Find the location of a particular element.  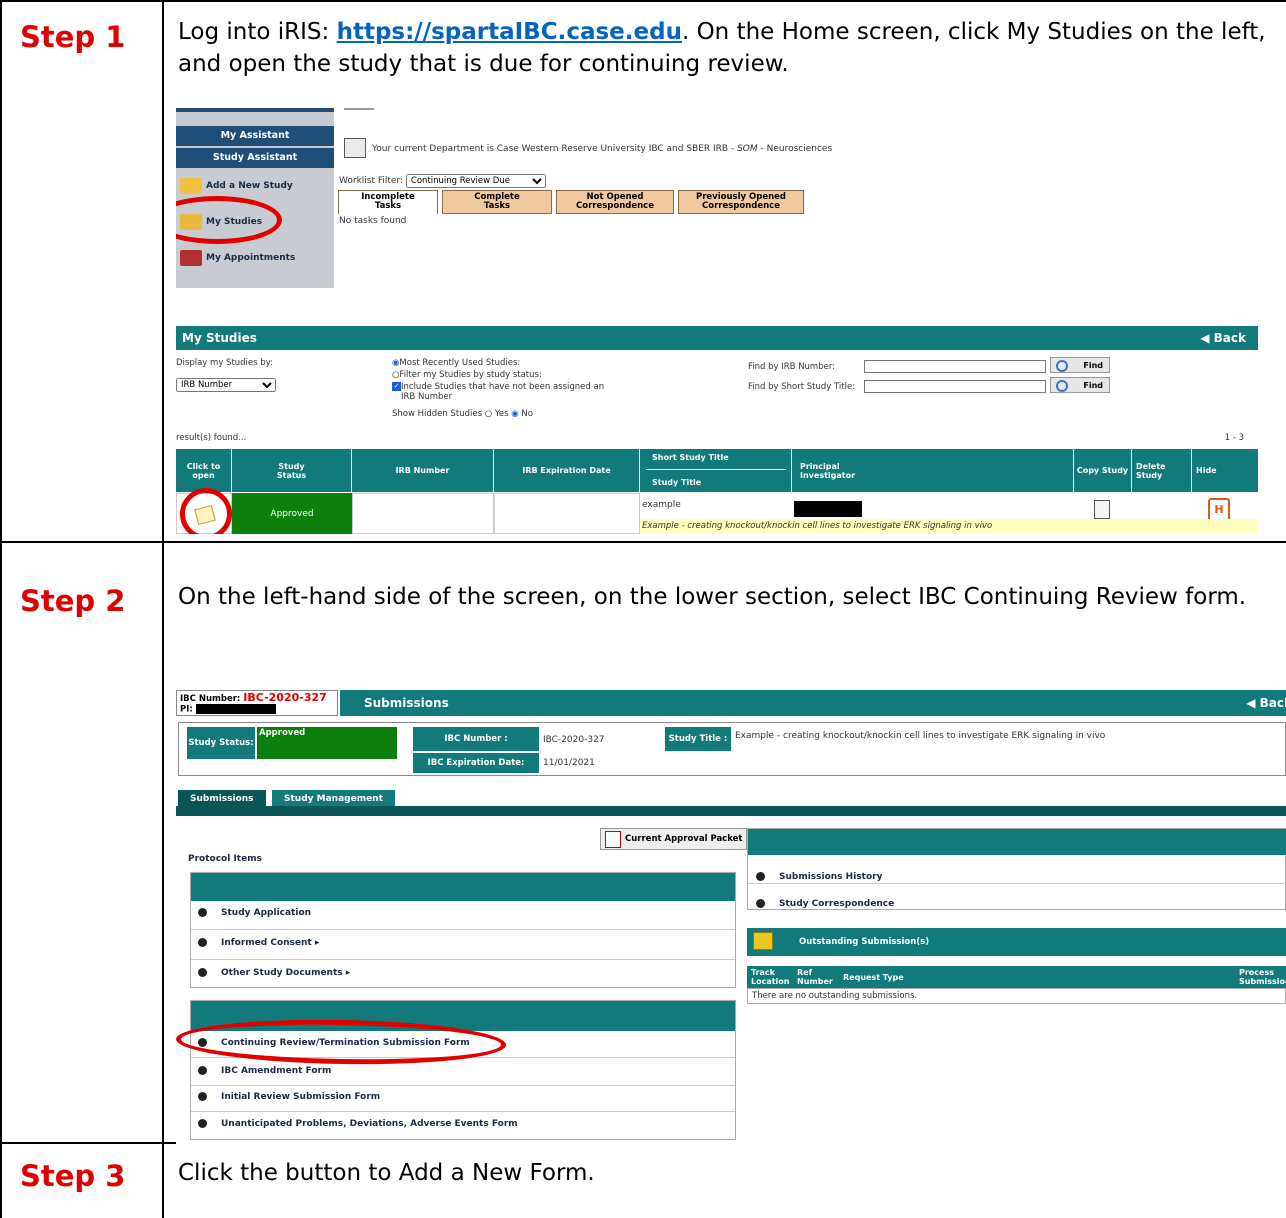

find-irb-button: Find is located at coordinates (1080, 365).